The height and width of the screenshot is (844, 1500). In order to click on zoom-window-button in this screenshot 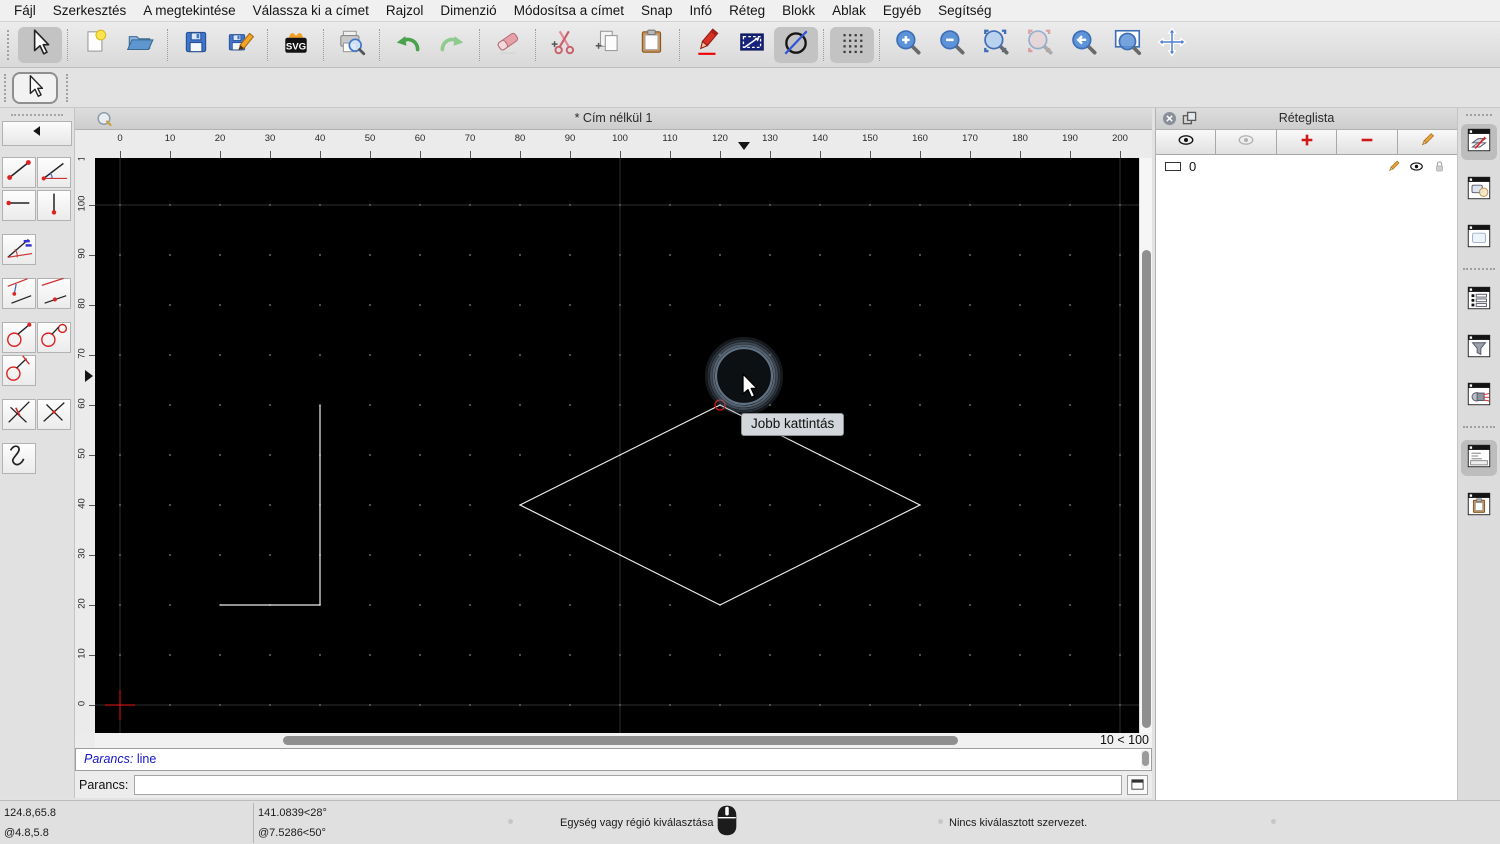, I will do `click(1128, 45)`.